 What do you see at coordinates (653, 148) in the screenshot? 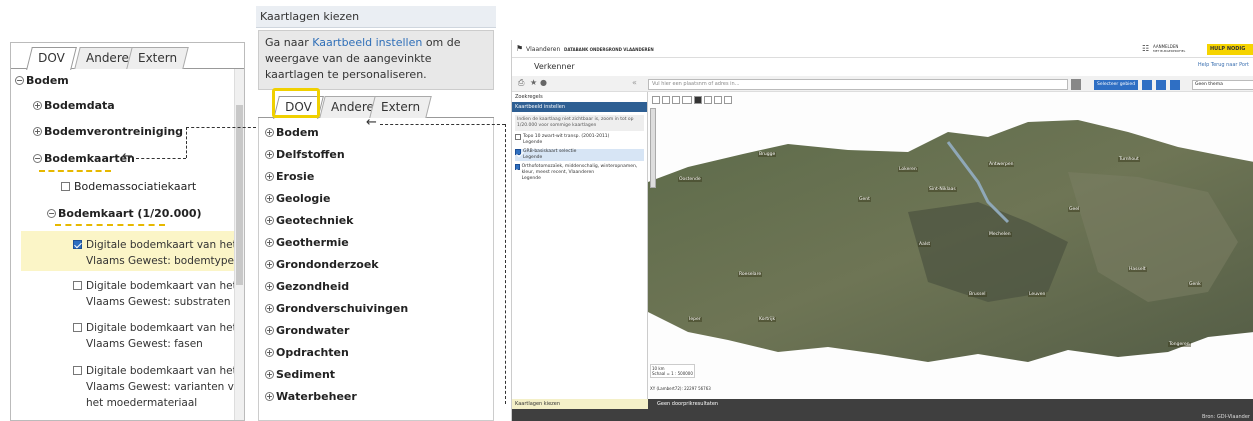
I see `zoom-slider` at bounding box center [653, 148].